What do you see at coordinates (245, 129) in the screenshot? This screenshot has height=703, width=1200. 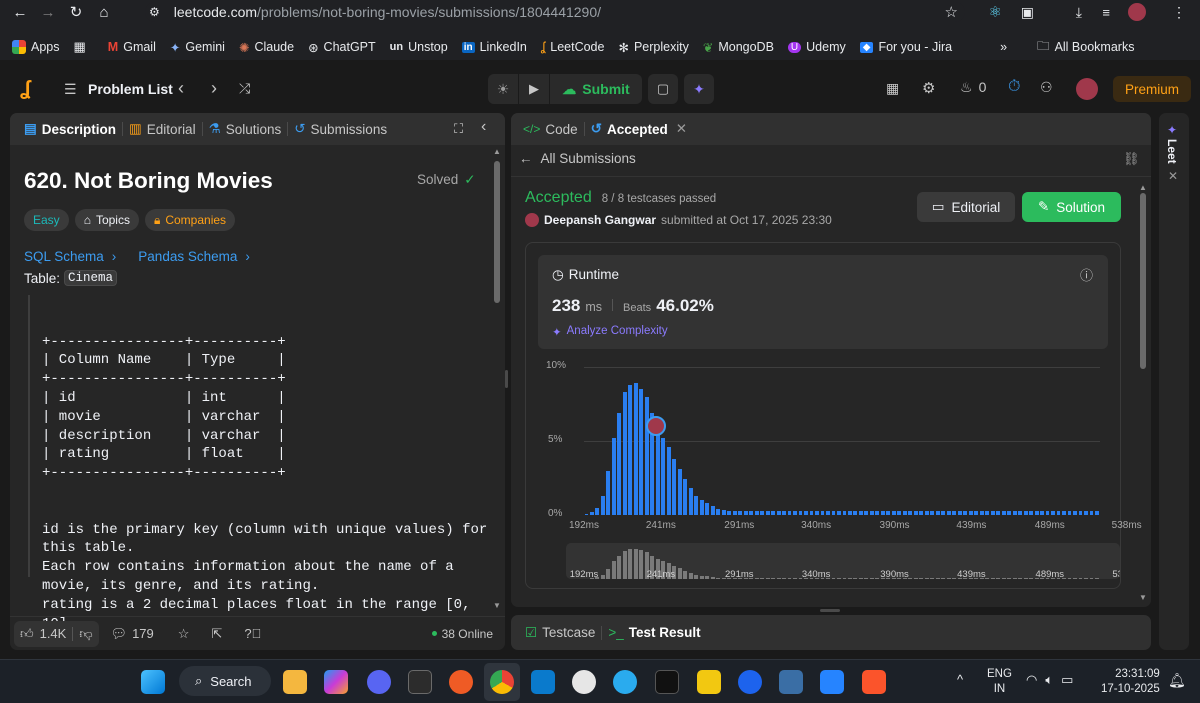 I see `tab-solutions: ⚗ Solutions` at bounding box center [245, 129].